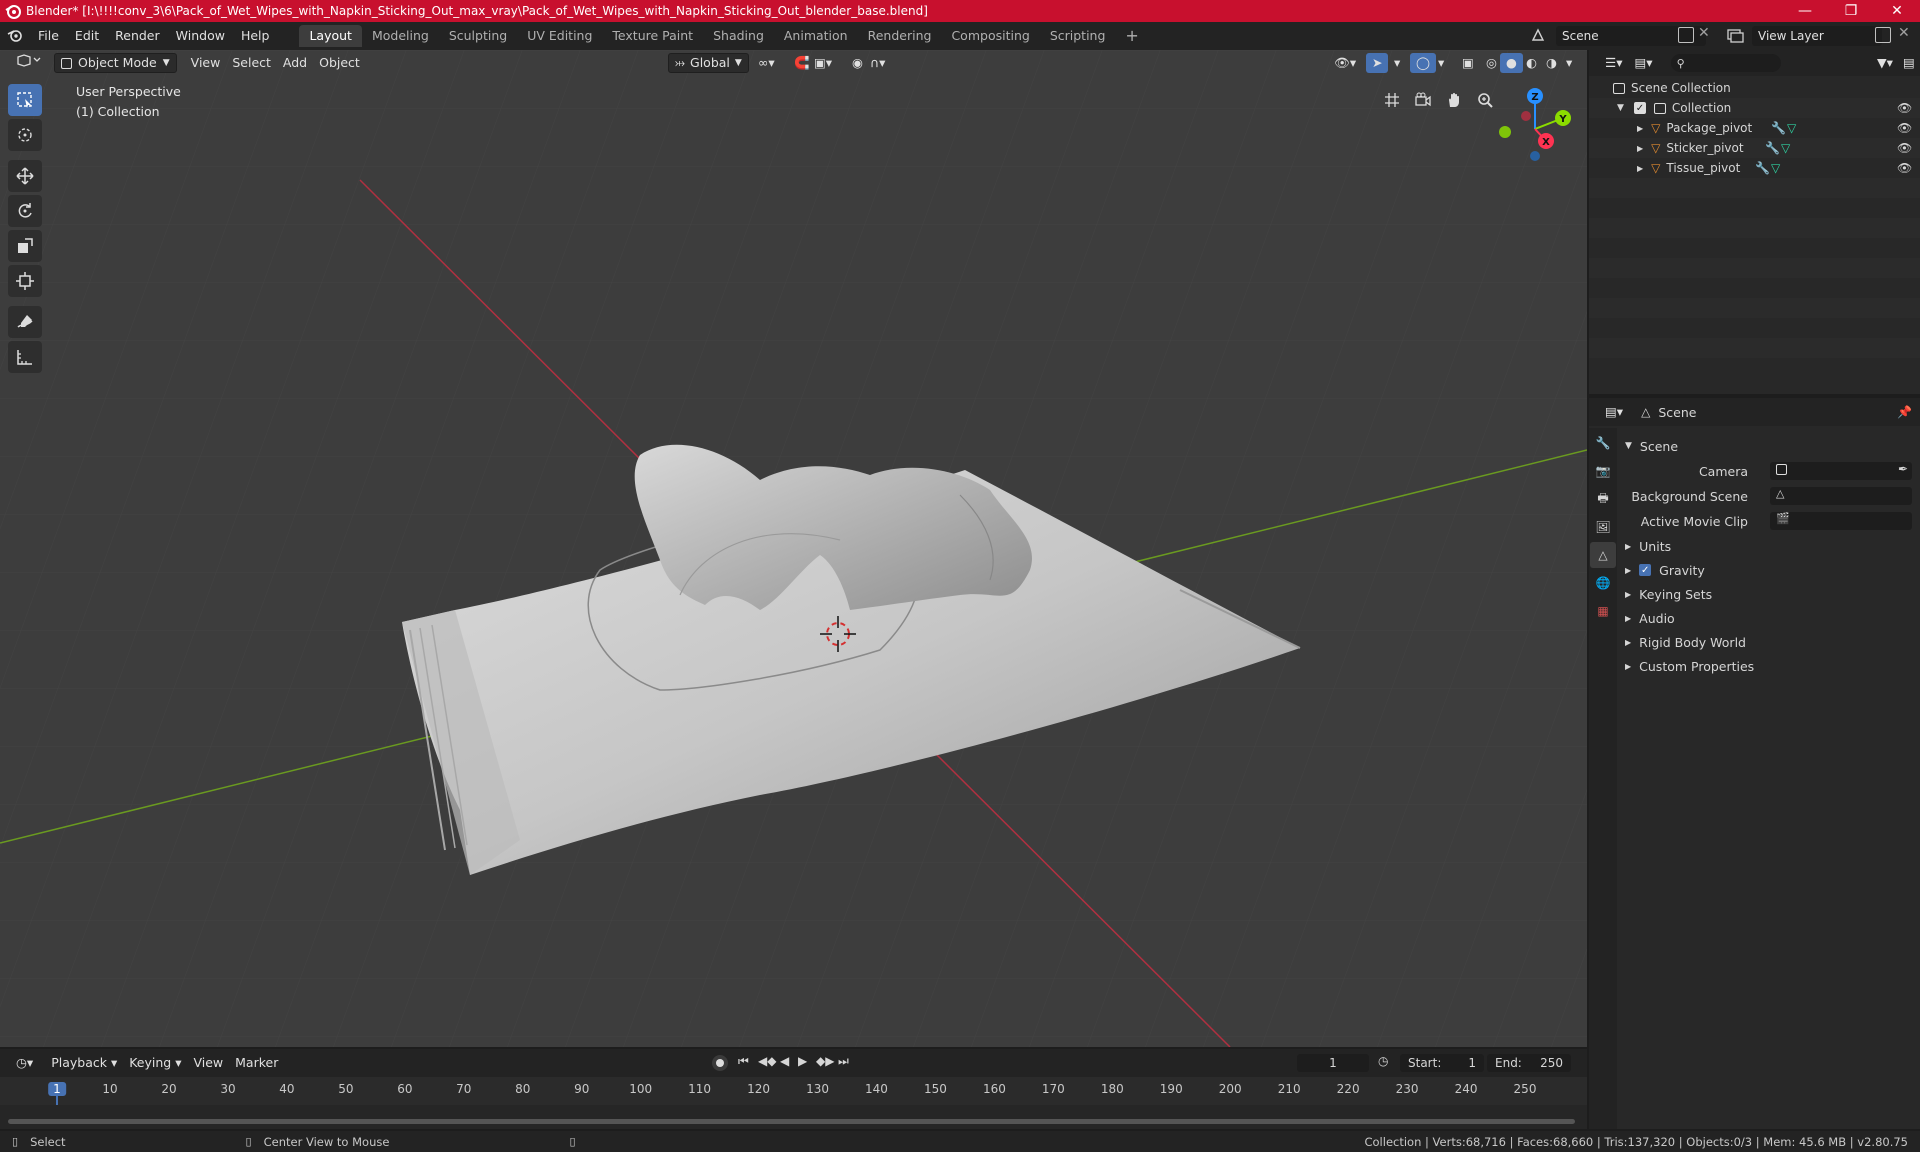 The image size is (1920, 1152). What do you see at coordinates (823, 63) in the screenshot?
I see `snap-target-icon: ▣▾` at bounding box center [823, 63].